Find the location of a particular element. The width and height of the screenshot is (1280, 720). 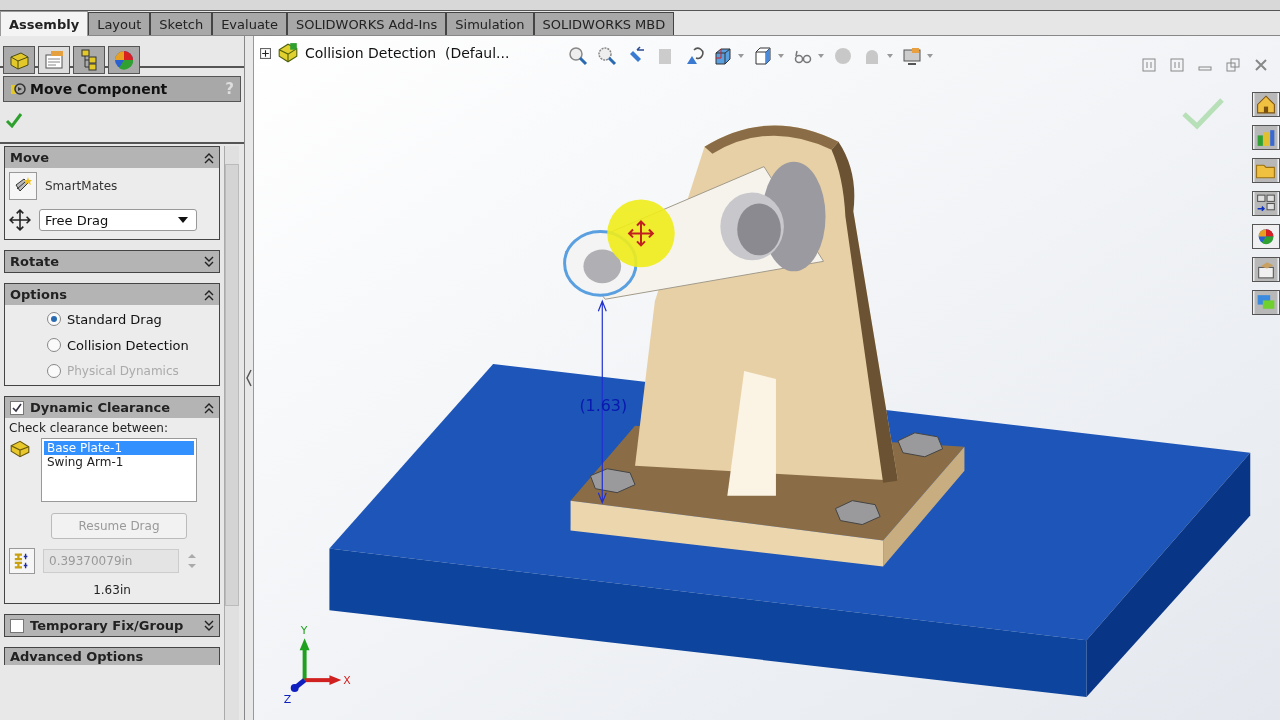

command-tab: Sketch is located at coordinates (181, 23).